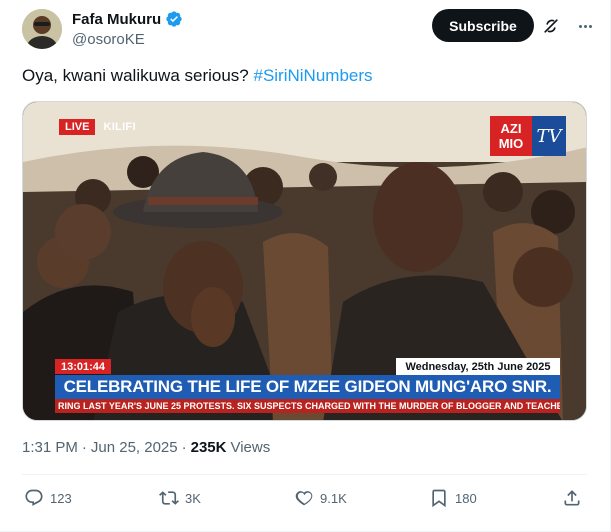 Image resolution: width=611 pixels, height=532 pixels. What do you see at coordinates (453, 498) in the screenshot?
I see `bookmark-button: 180` at bounding box center [453, 498].